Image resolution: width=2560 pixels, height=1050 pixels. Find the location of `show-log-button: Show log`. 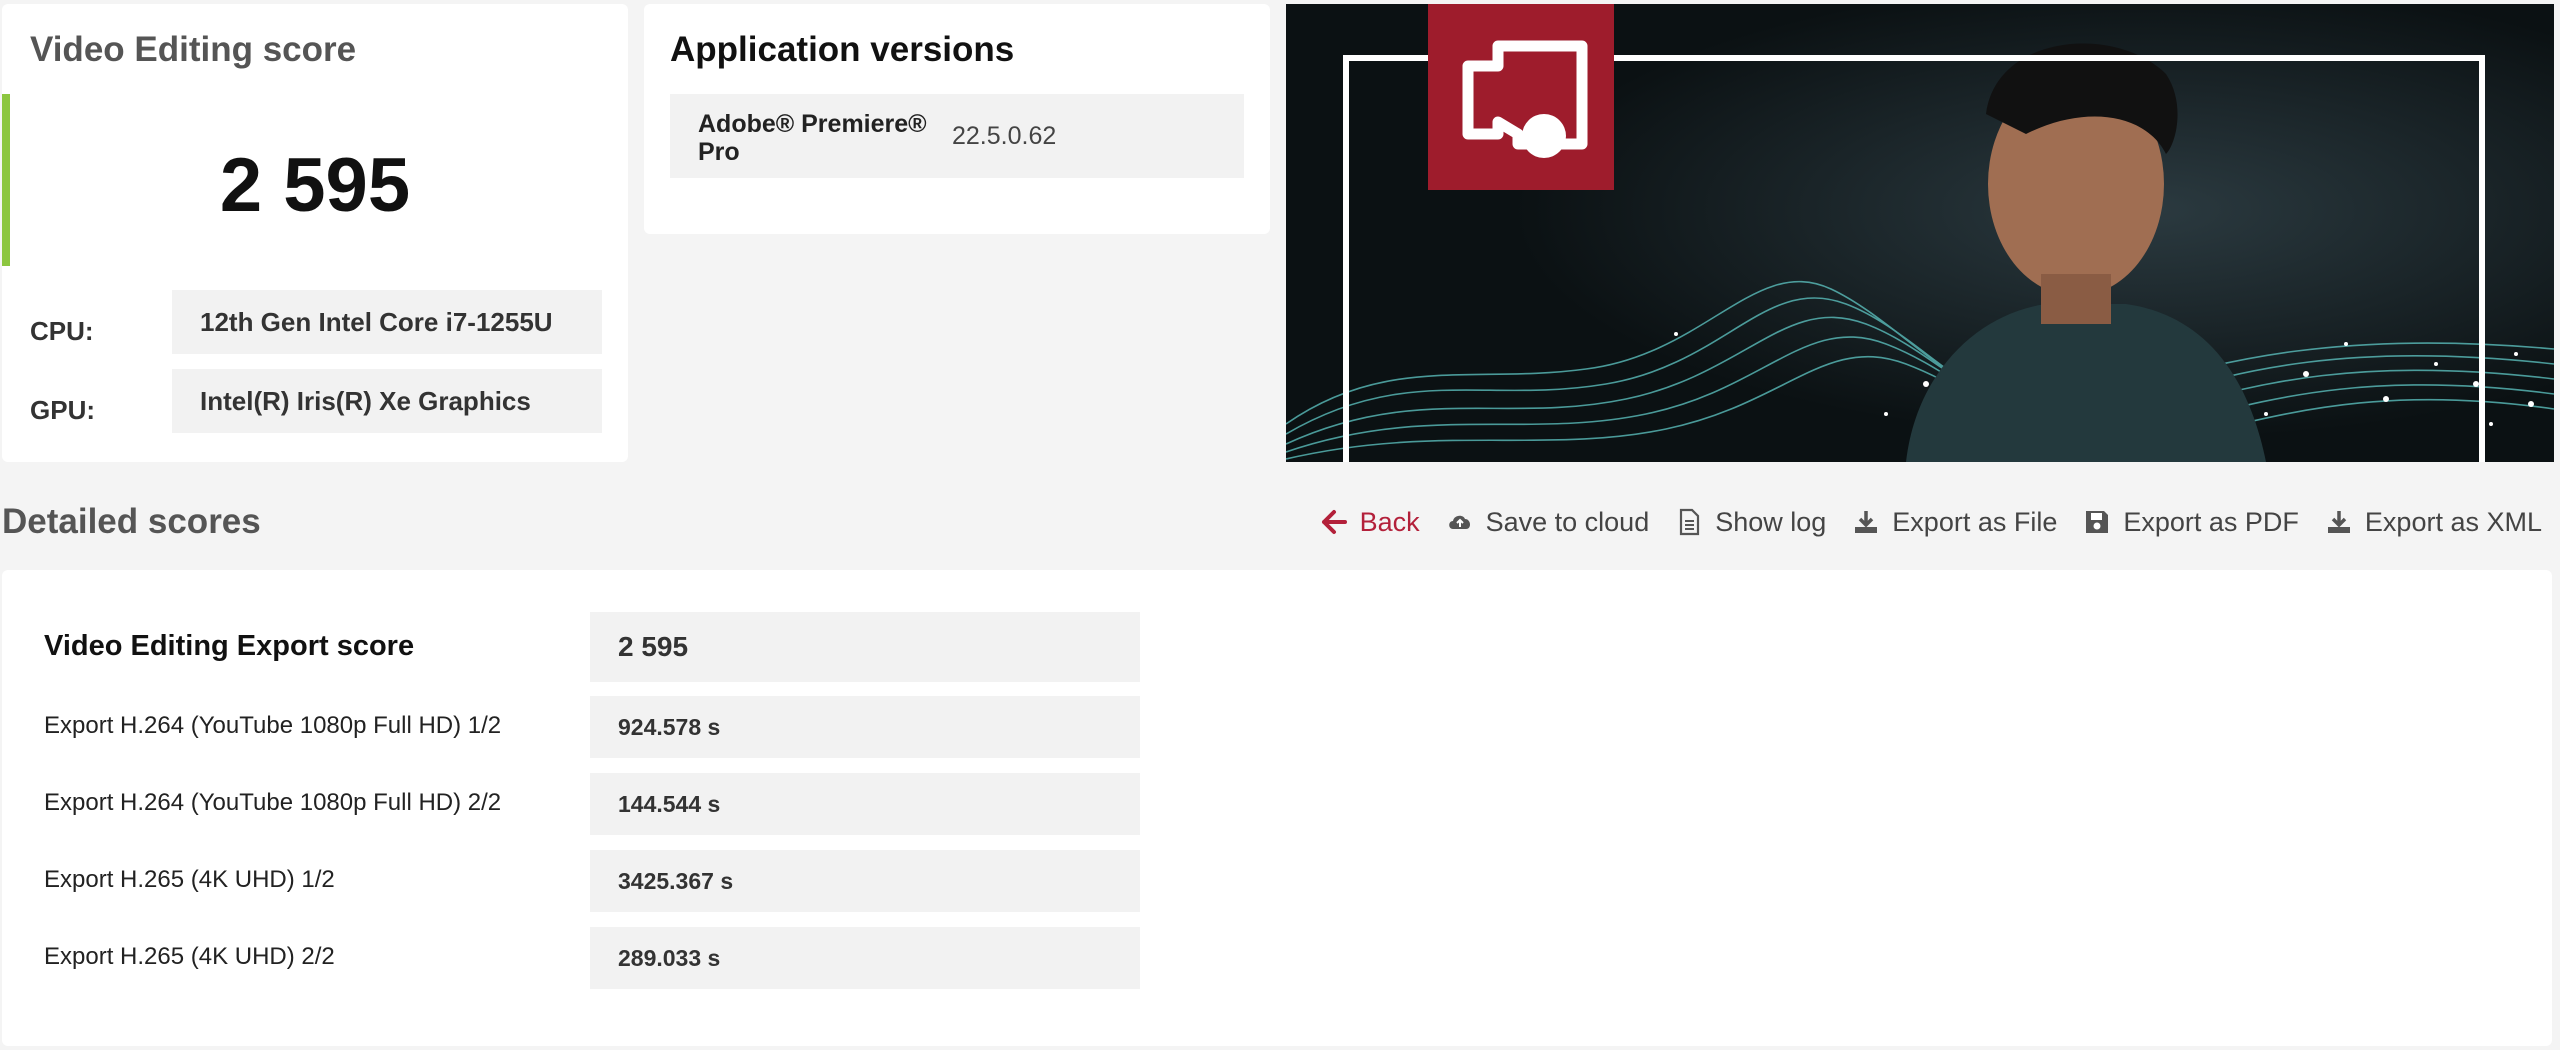

show-log-button: Show log is located at coordinates (1750, 522).